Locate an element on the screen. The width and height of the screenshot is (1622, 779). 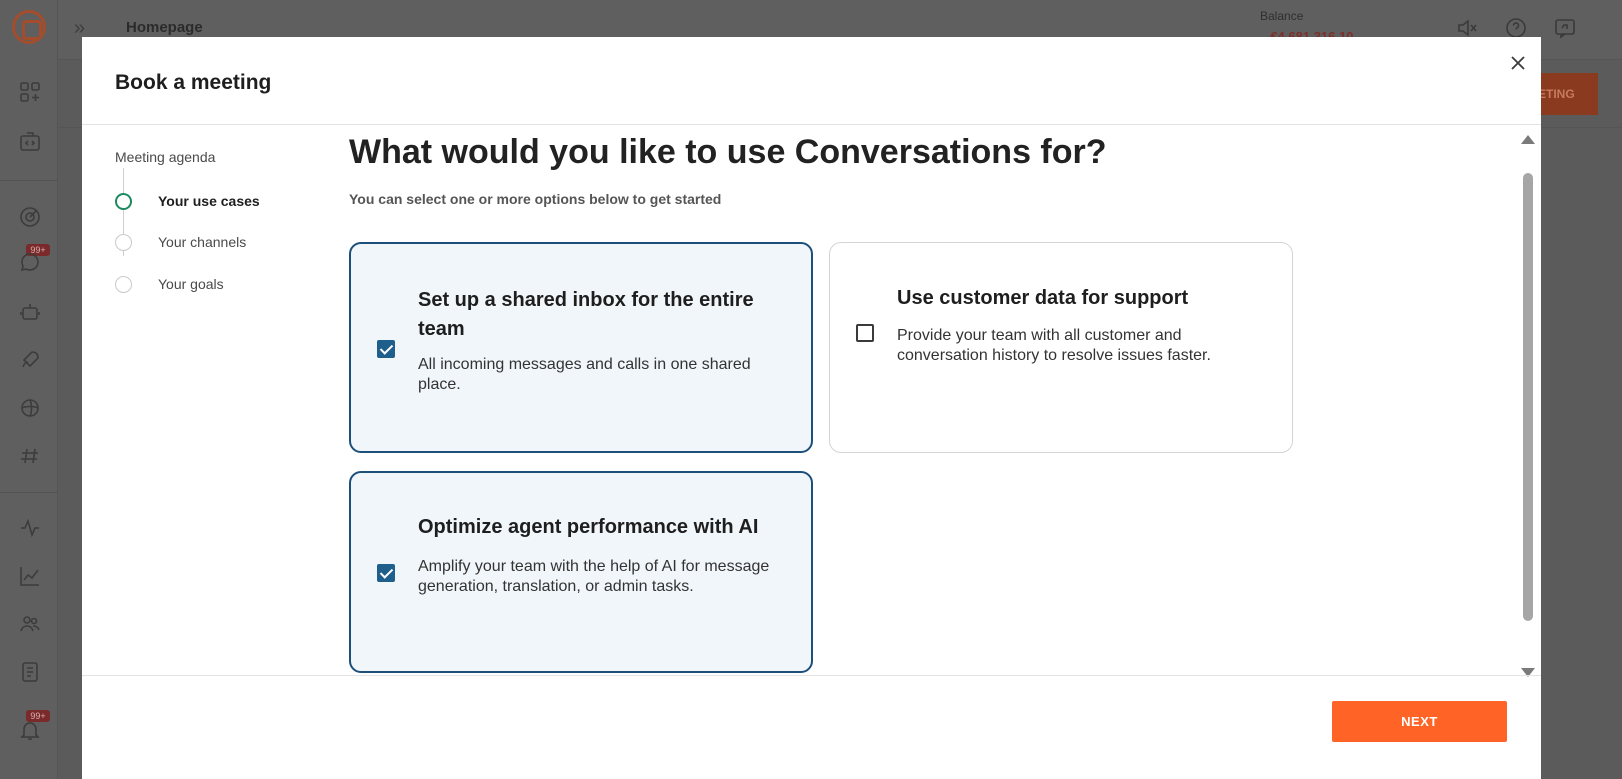
hashtag-icon is located at coordinates (30, 456).